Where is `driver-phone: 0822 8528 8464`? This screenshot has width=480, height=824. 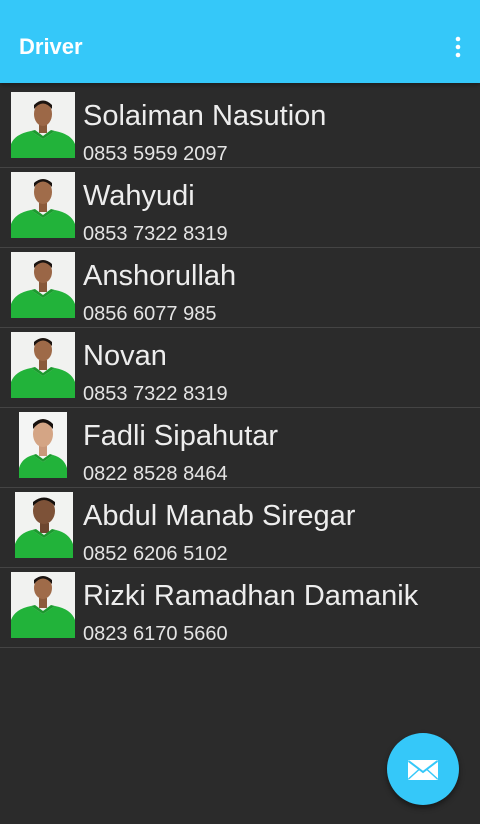 driver-phone: 0822 8528 8464 is located at coordinates (155, 474).